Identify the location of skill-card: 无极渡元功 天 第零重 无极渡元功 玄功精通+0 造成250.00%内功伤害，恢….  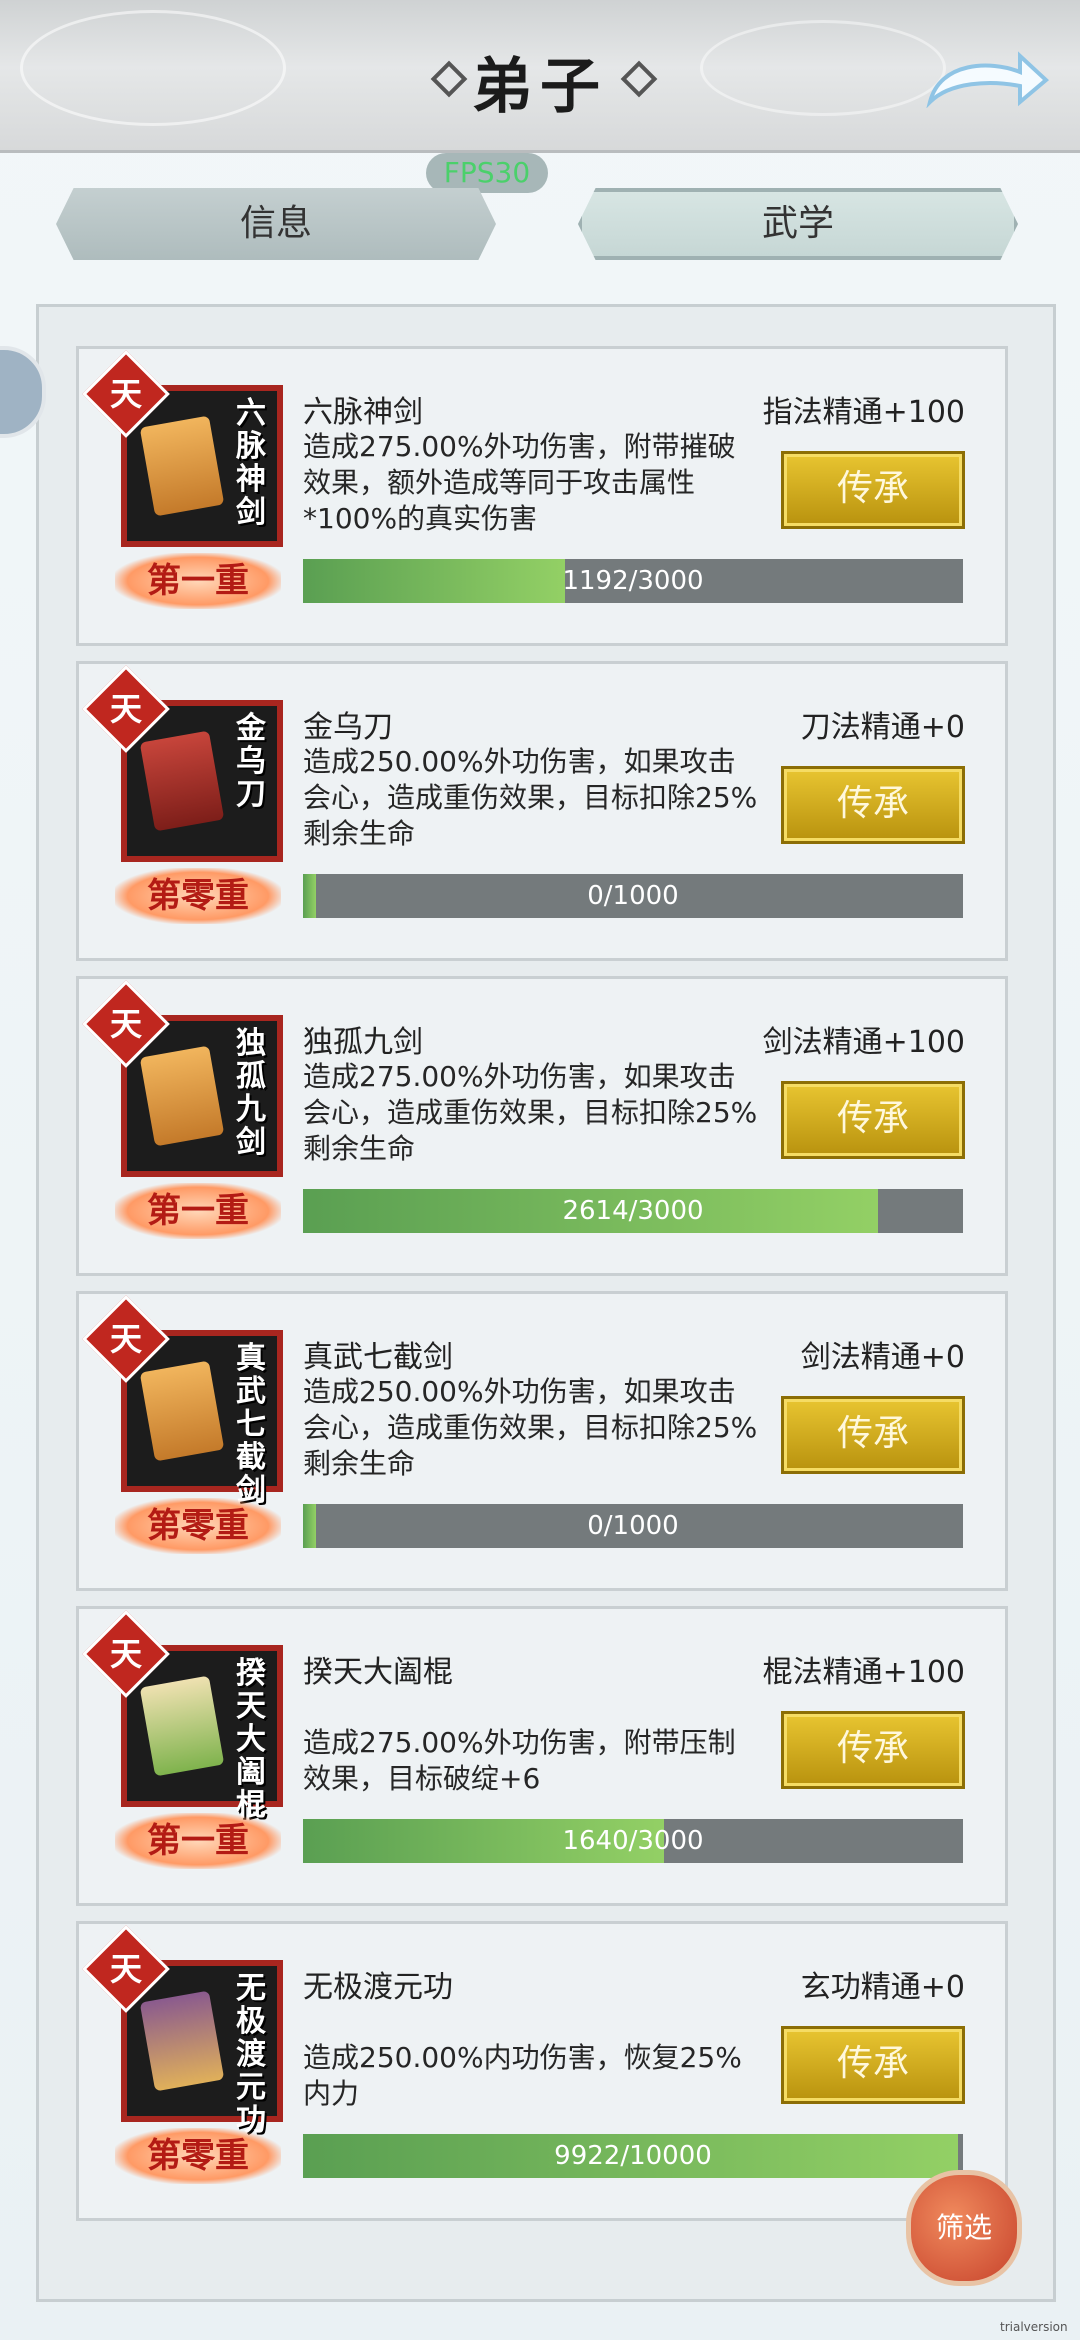
(542, 2071).